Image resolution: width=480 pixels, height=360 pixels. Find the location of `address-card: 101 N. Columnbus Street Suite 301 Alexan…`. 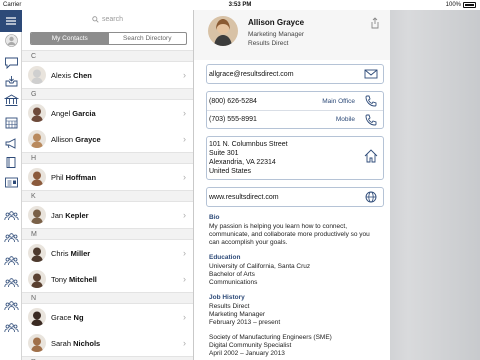

address-card: 101 N. Columnbus Street Suite 301 Alexan… is located at coordinates (295, 158).